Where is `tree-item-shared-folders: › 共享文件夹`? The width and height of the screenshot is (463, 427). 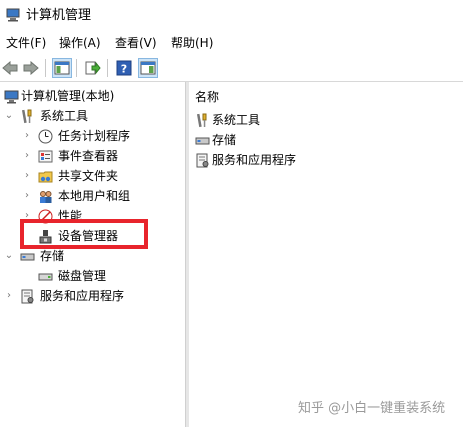 tree-item-shared-folders: › 共享文件夹 is located at coordinates (92, 176).